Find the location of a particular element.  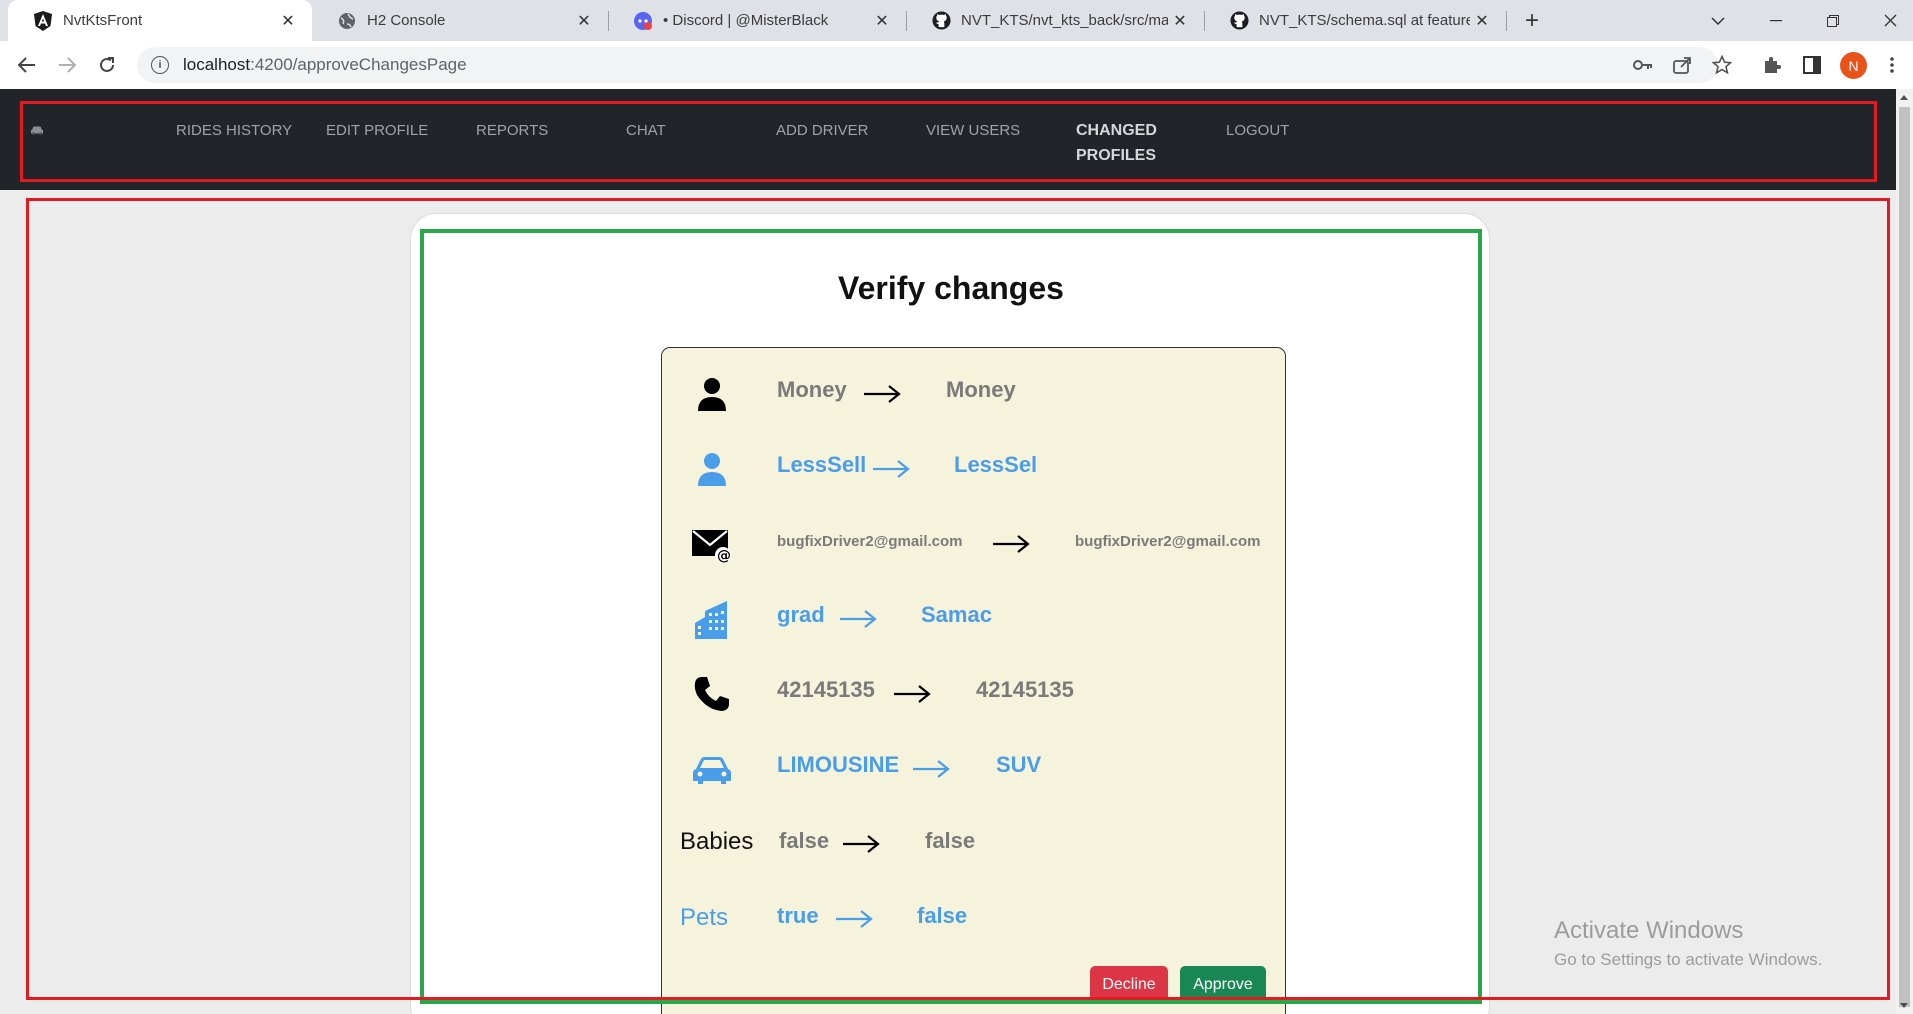

address-bar: i localhost:4200/approveChangesPage is located at coordinates (927, 65).